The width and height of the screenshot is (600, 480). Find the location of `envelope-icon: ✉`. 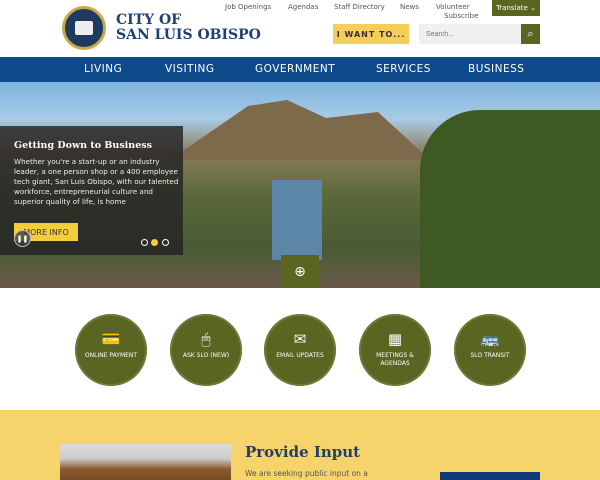

envelope-icon: ✉ is located at coordinates (300, 339).